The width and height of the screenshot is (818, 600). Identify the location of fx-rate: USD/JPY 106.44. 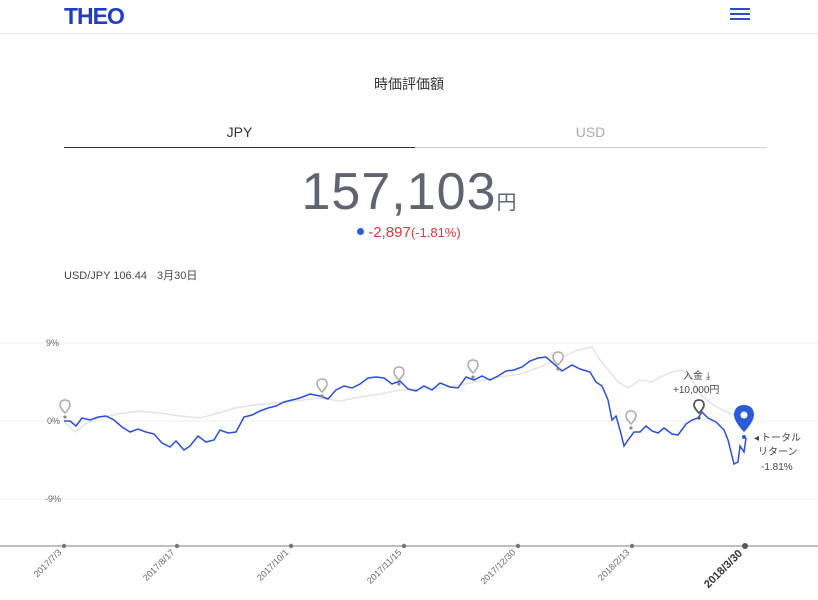
(105, 276).